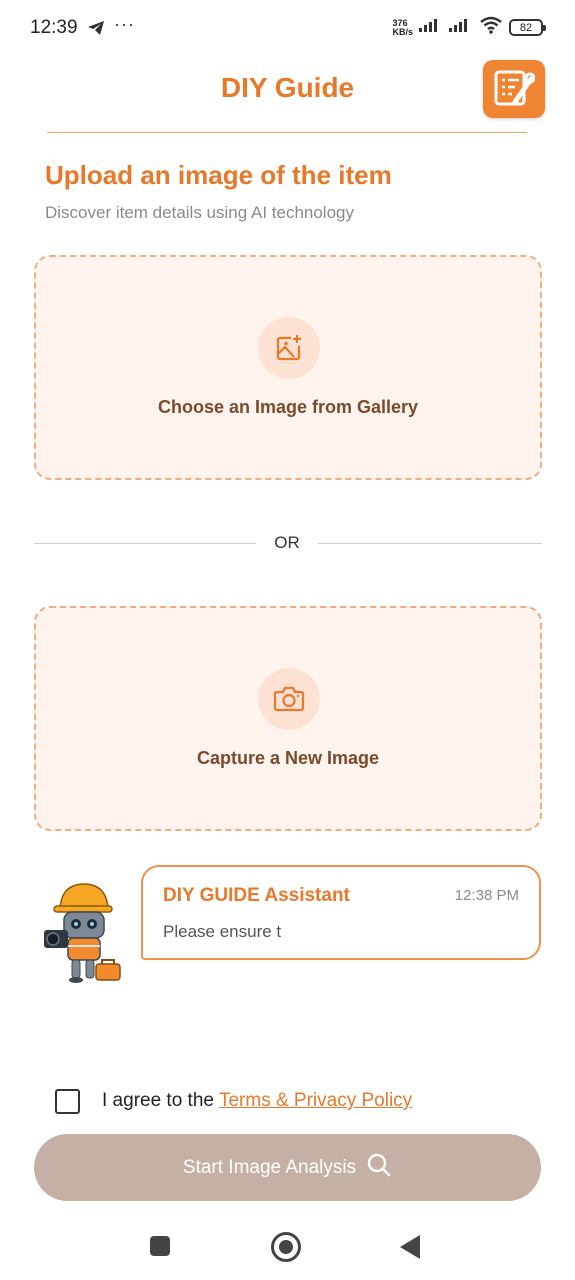 The height and width of the screenshot is (1280, 575). I want to click on more-notifications-icon: ···, so click(124, 24).